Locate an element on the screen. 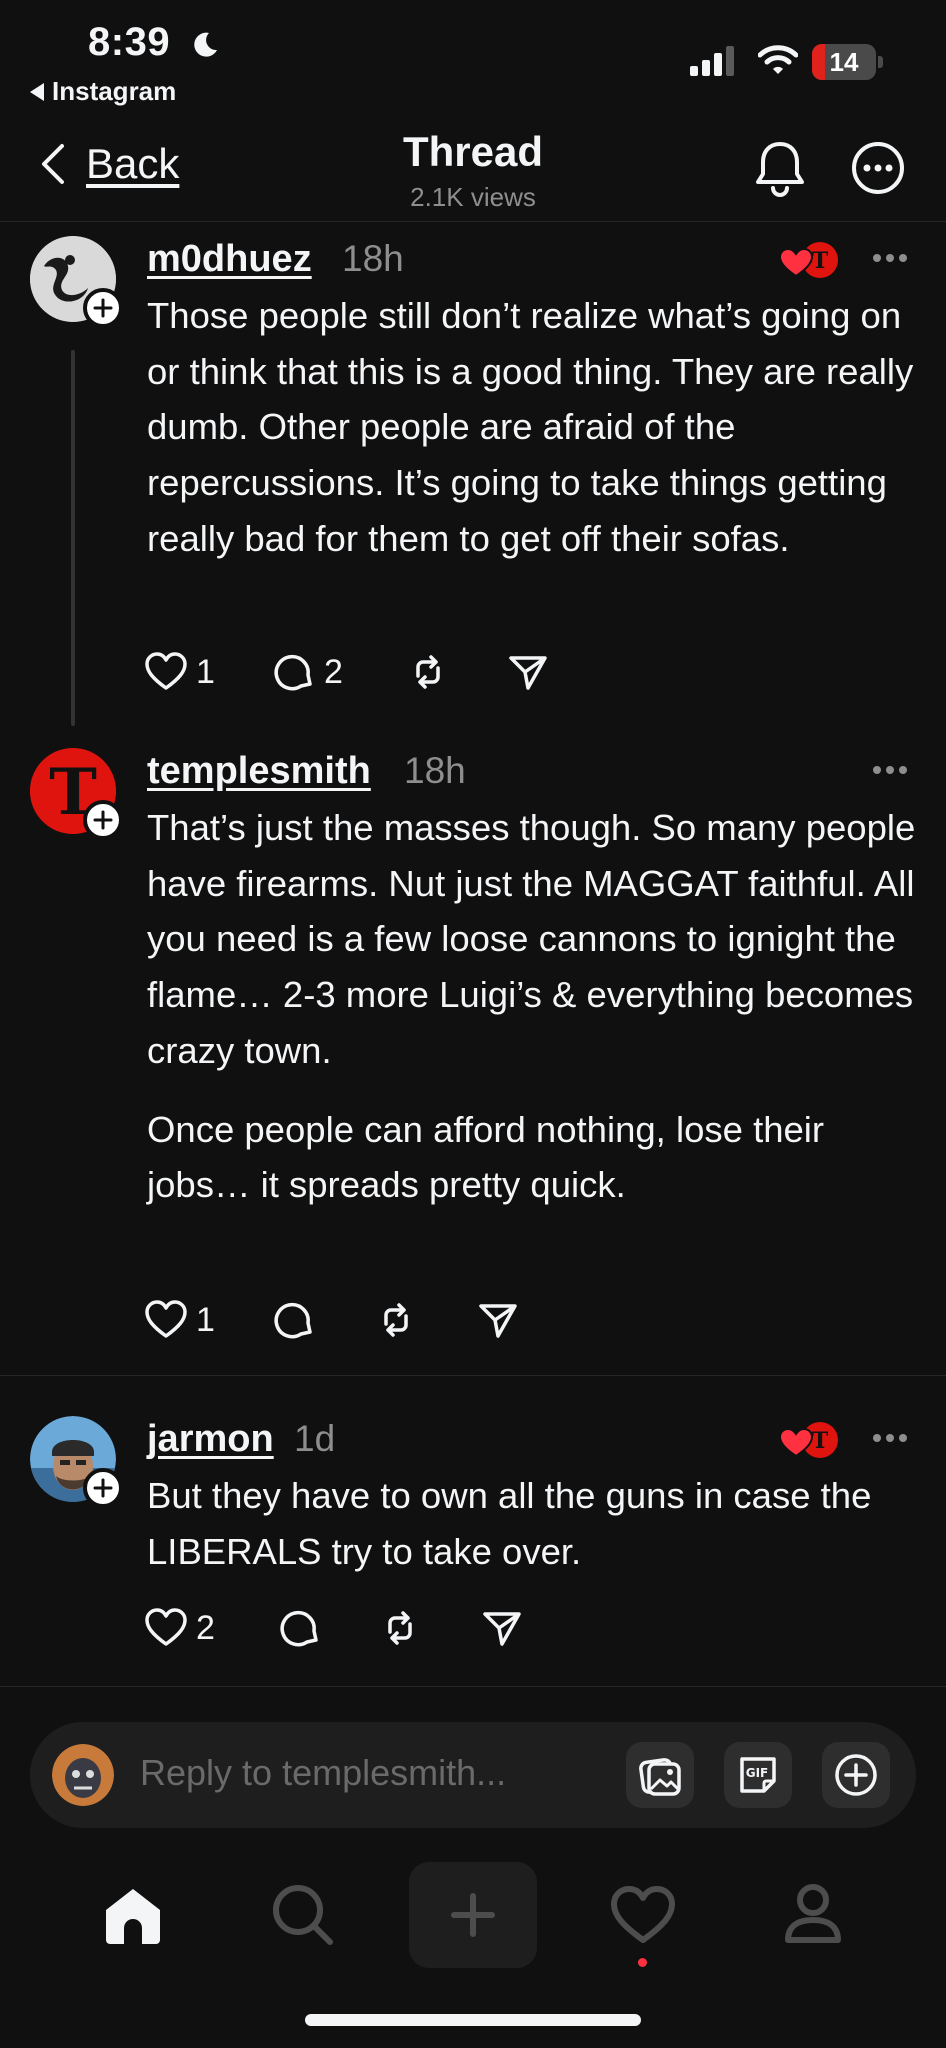  reply-count: 2 is located at coordinates (333, 671).